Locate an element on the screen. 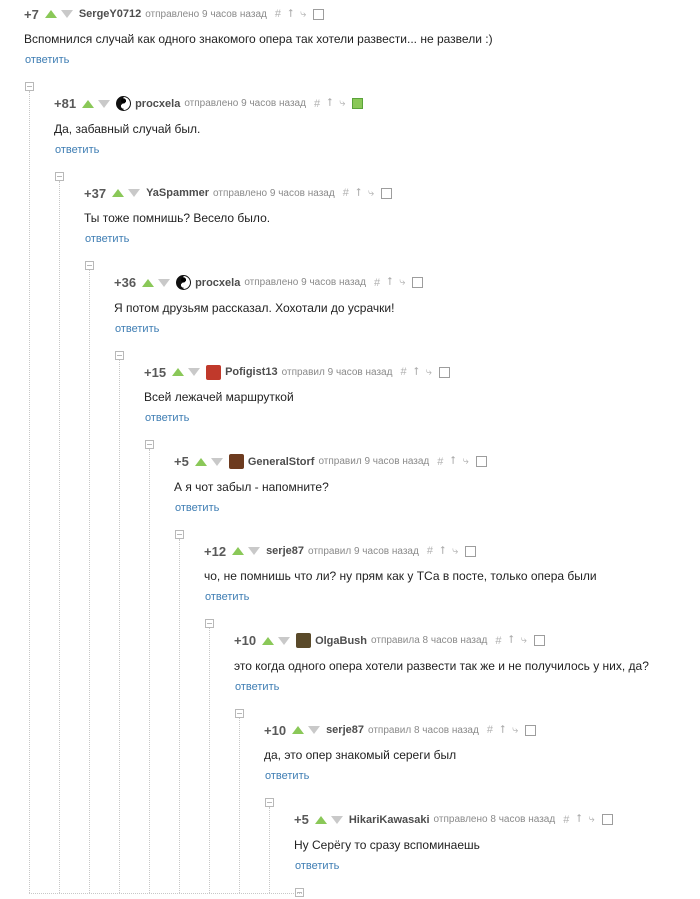  comment-author: SergeY0712 is located at coordinates (110, 14).